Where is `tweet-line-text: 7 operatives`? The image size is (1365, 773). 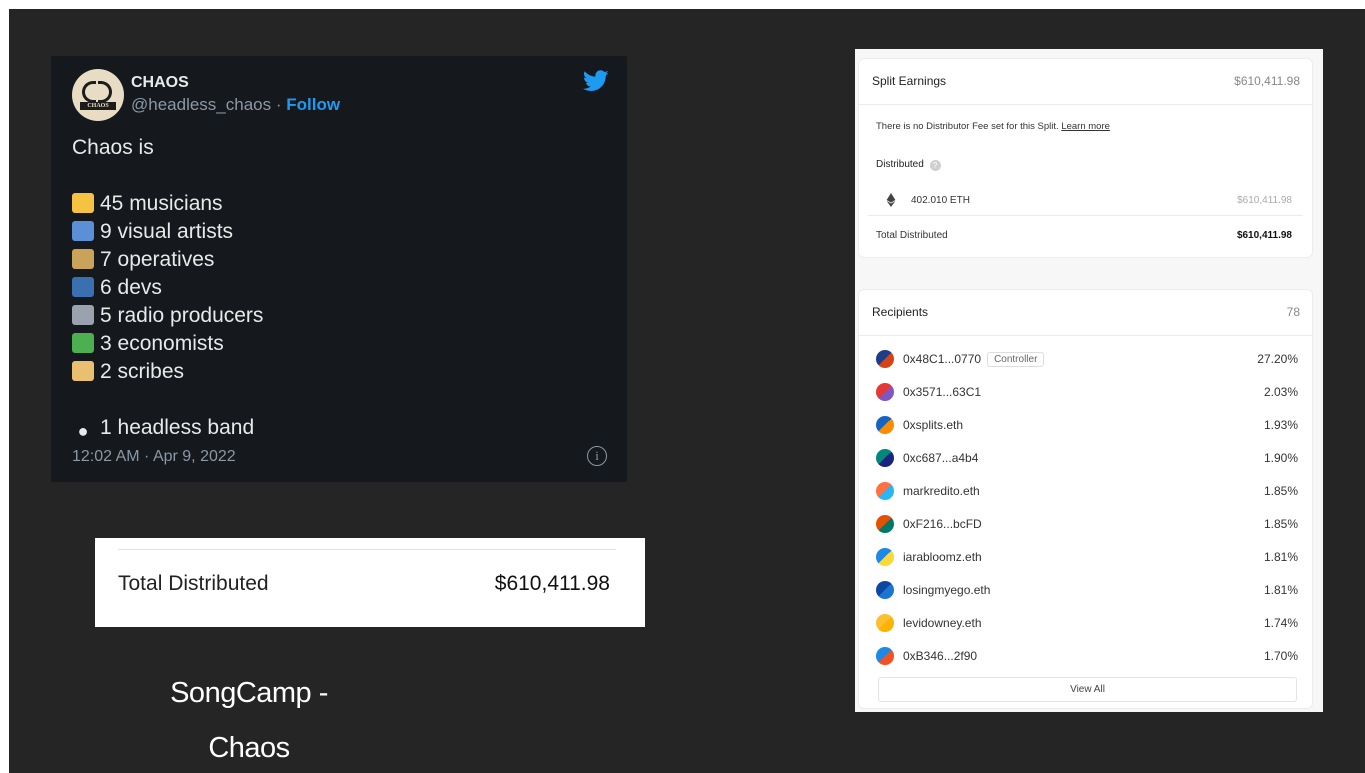 tweet-line-text: 7 operatives is located at coordinates (157, 259).